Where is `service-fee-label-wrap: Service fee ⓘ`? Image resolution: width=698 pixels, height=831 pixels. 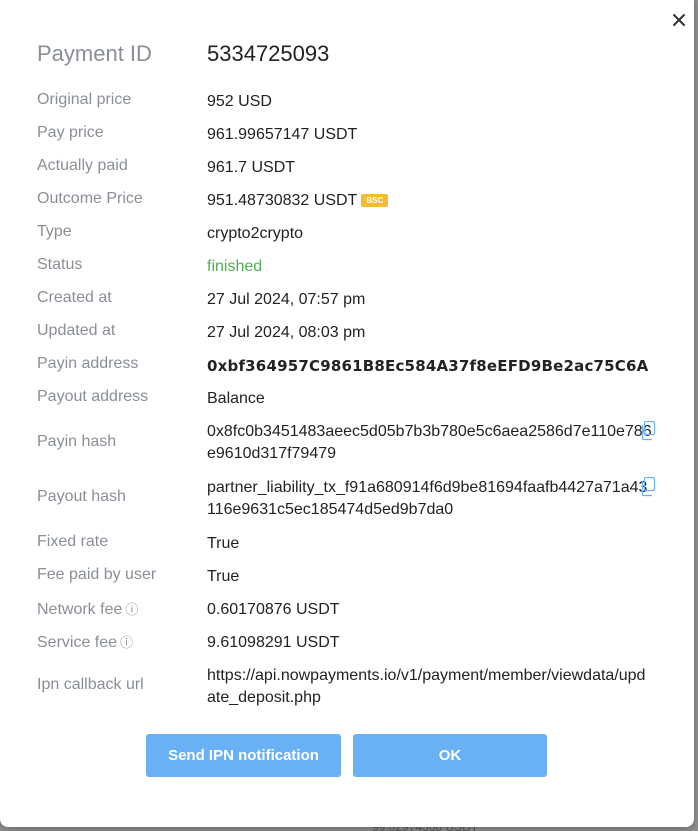 service-fee-label-wrap: Service fee ⓘ is located at coordinates (85, 642).